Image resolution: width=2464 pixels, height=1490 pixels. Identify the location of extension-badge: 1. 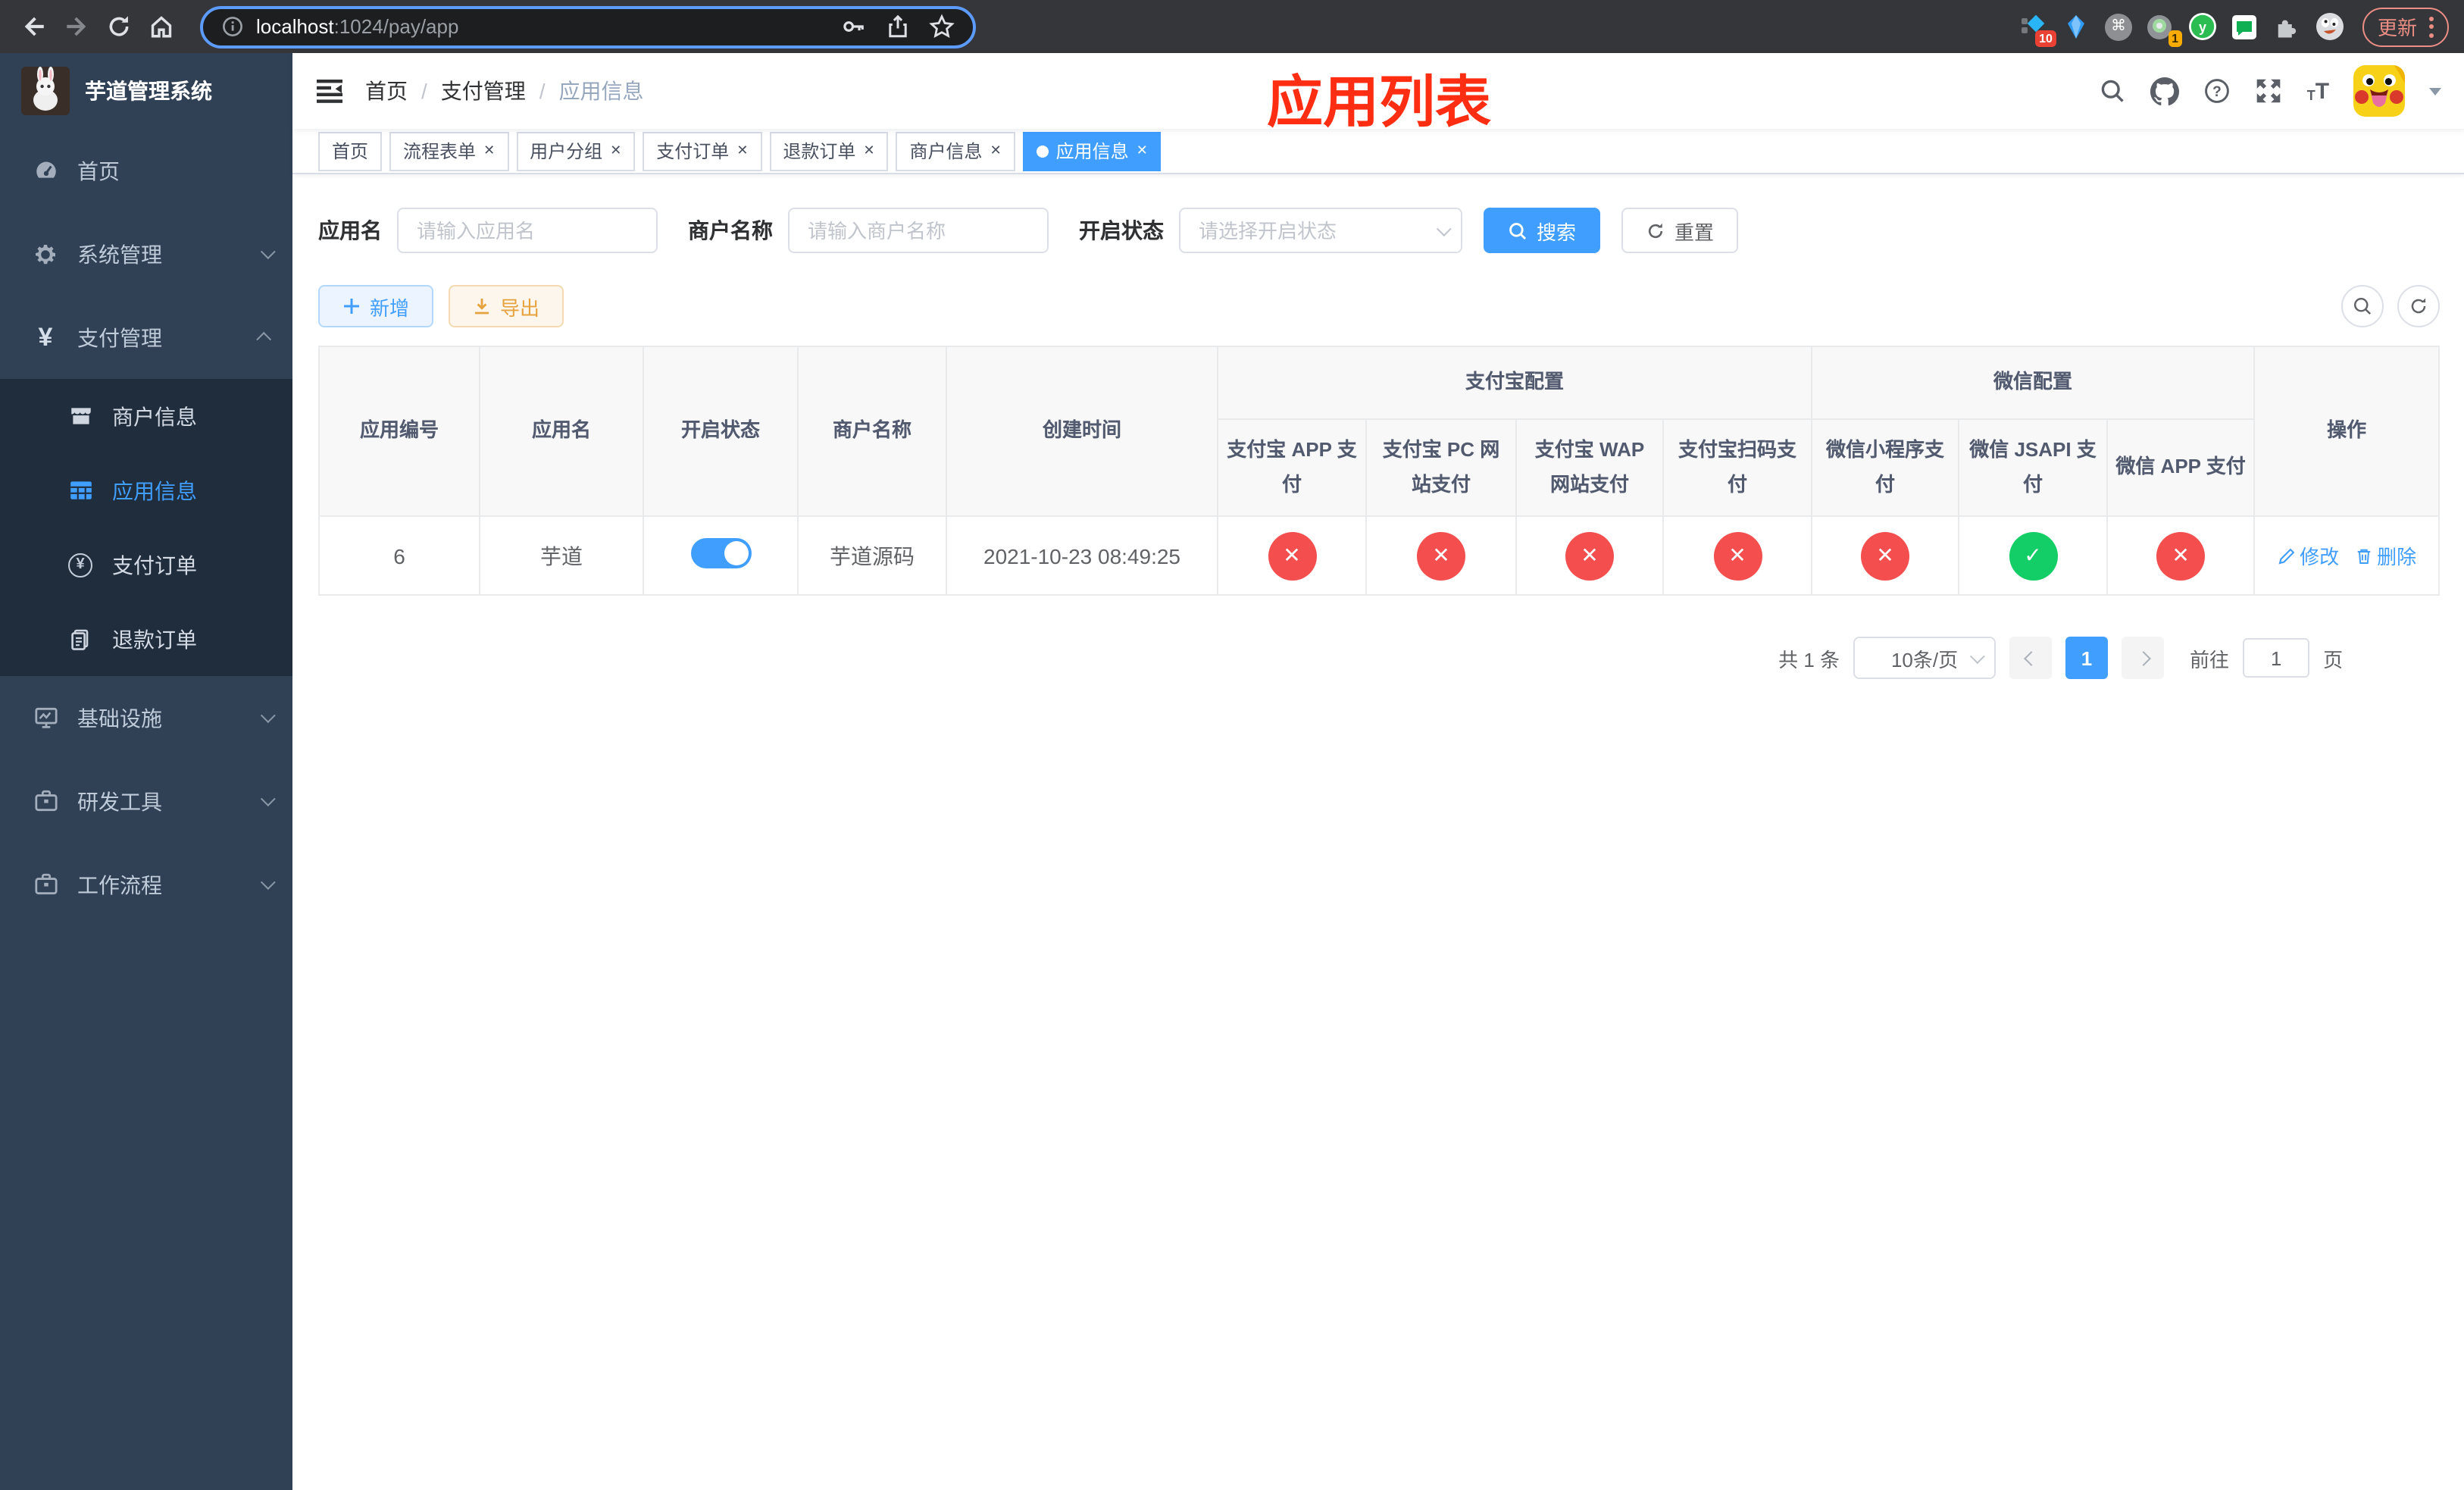
(2175, 38).